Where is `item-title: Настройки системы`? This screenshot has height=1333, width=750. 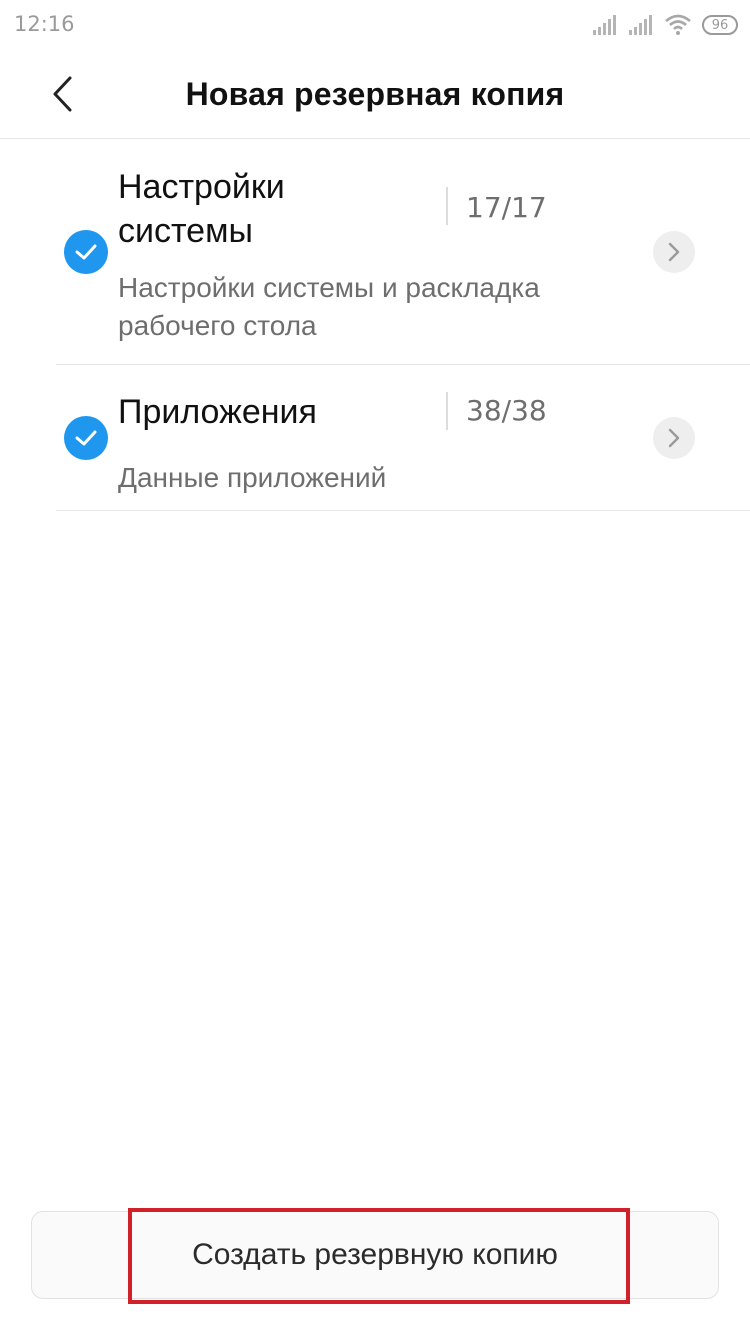
item-title: Настройки системы is located at coordinates (201, 209).